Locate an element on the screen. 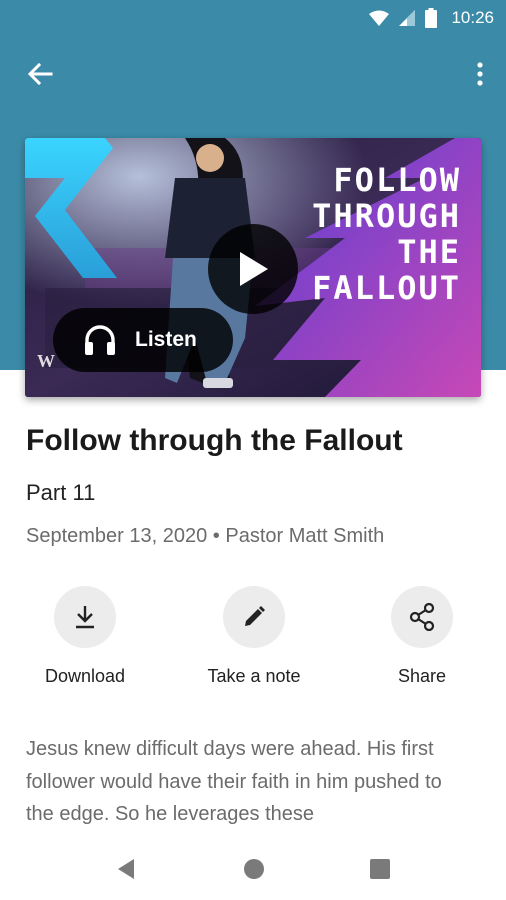 The image size is (506, 900). play-button is located at coordinates (253, 269).